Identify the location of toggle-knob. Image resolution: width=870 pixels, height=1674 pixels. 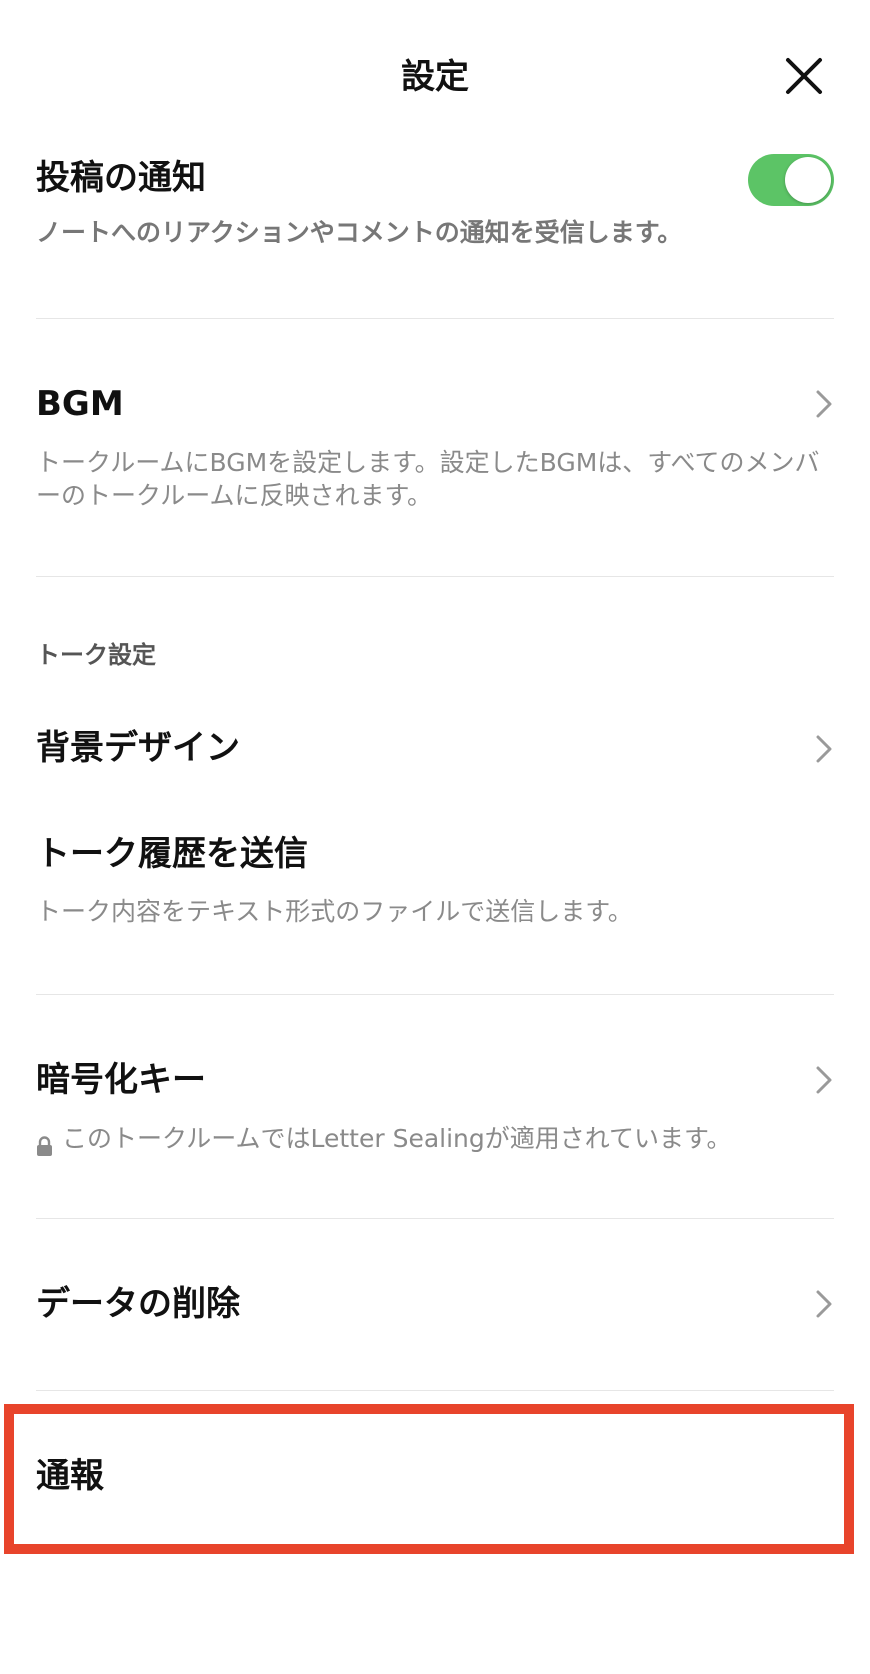
(808, 180).